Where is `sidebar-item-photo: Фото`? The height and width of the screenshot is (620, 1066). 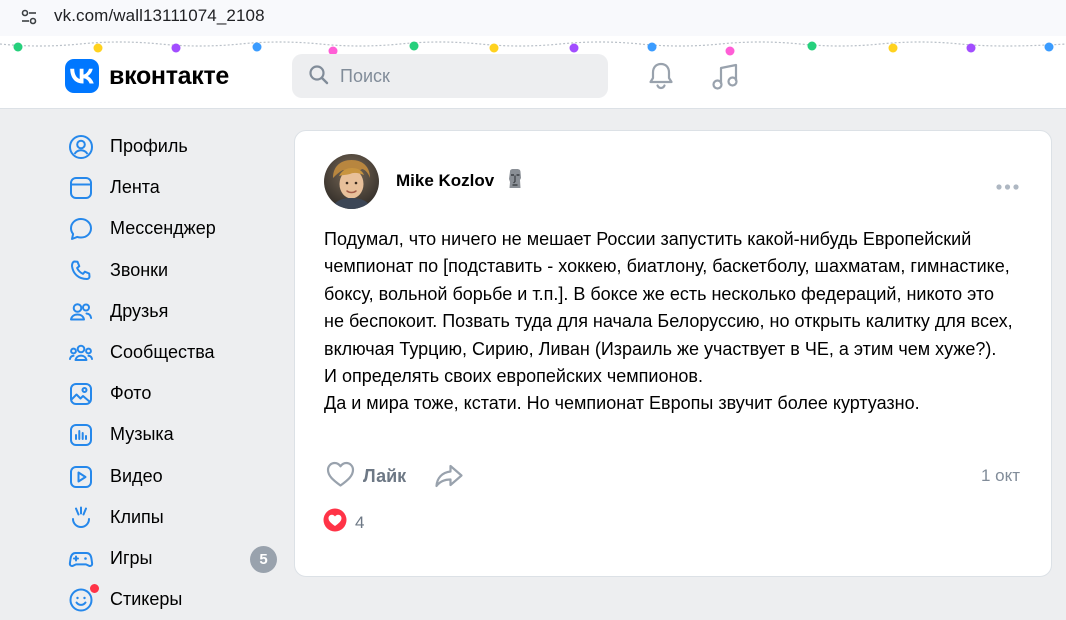
sidebar-item-photo: Фото is located at coordinates (172, 393).